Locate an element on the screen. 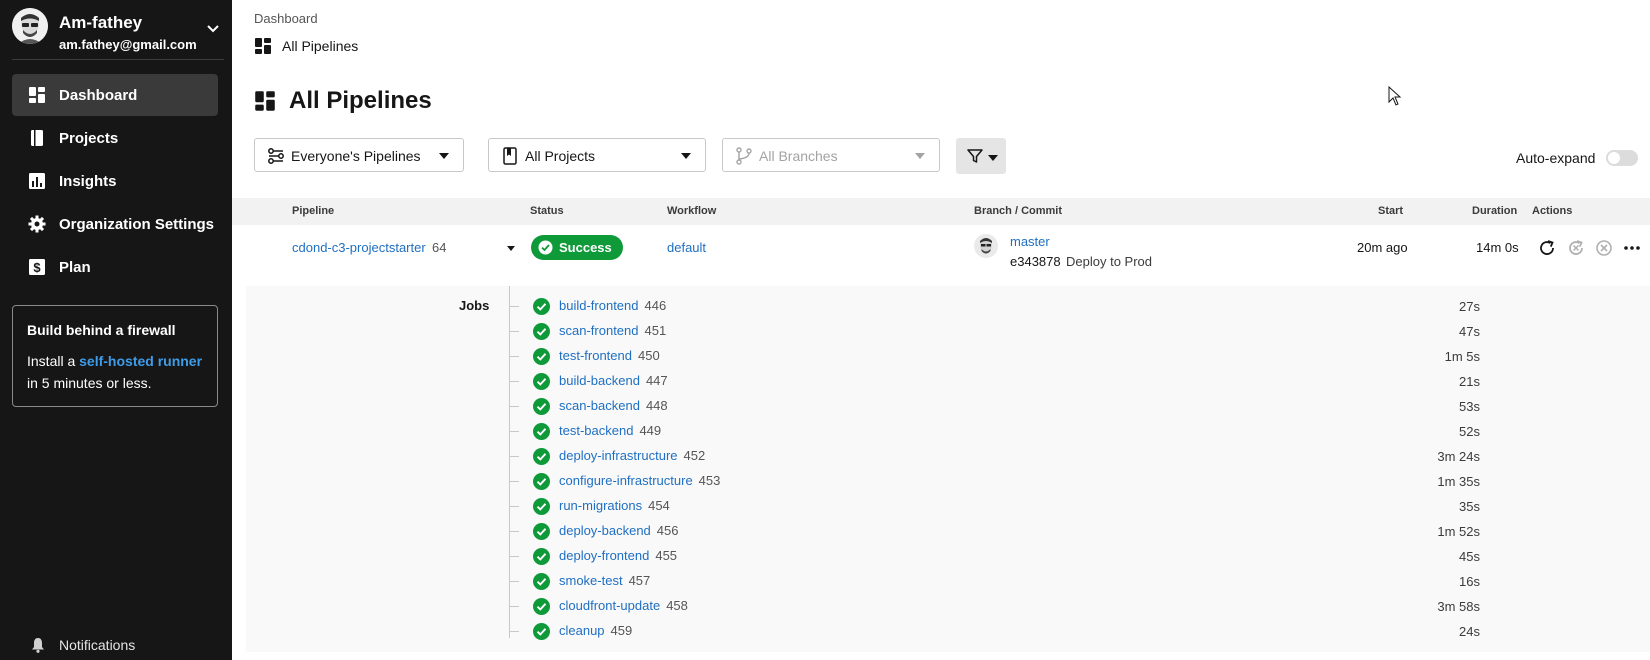 The image size is (1650, 660). job-link: build-frontend 446 is located at coordinates (612, 305).